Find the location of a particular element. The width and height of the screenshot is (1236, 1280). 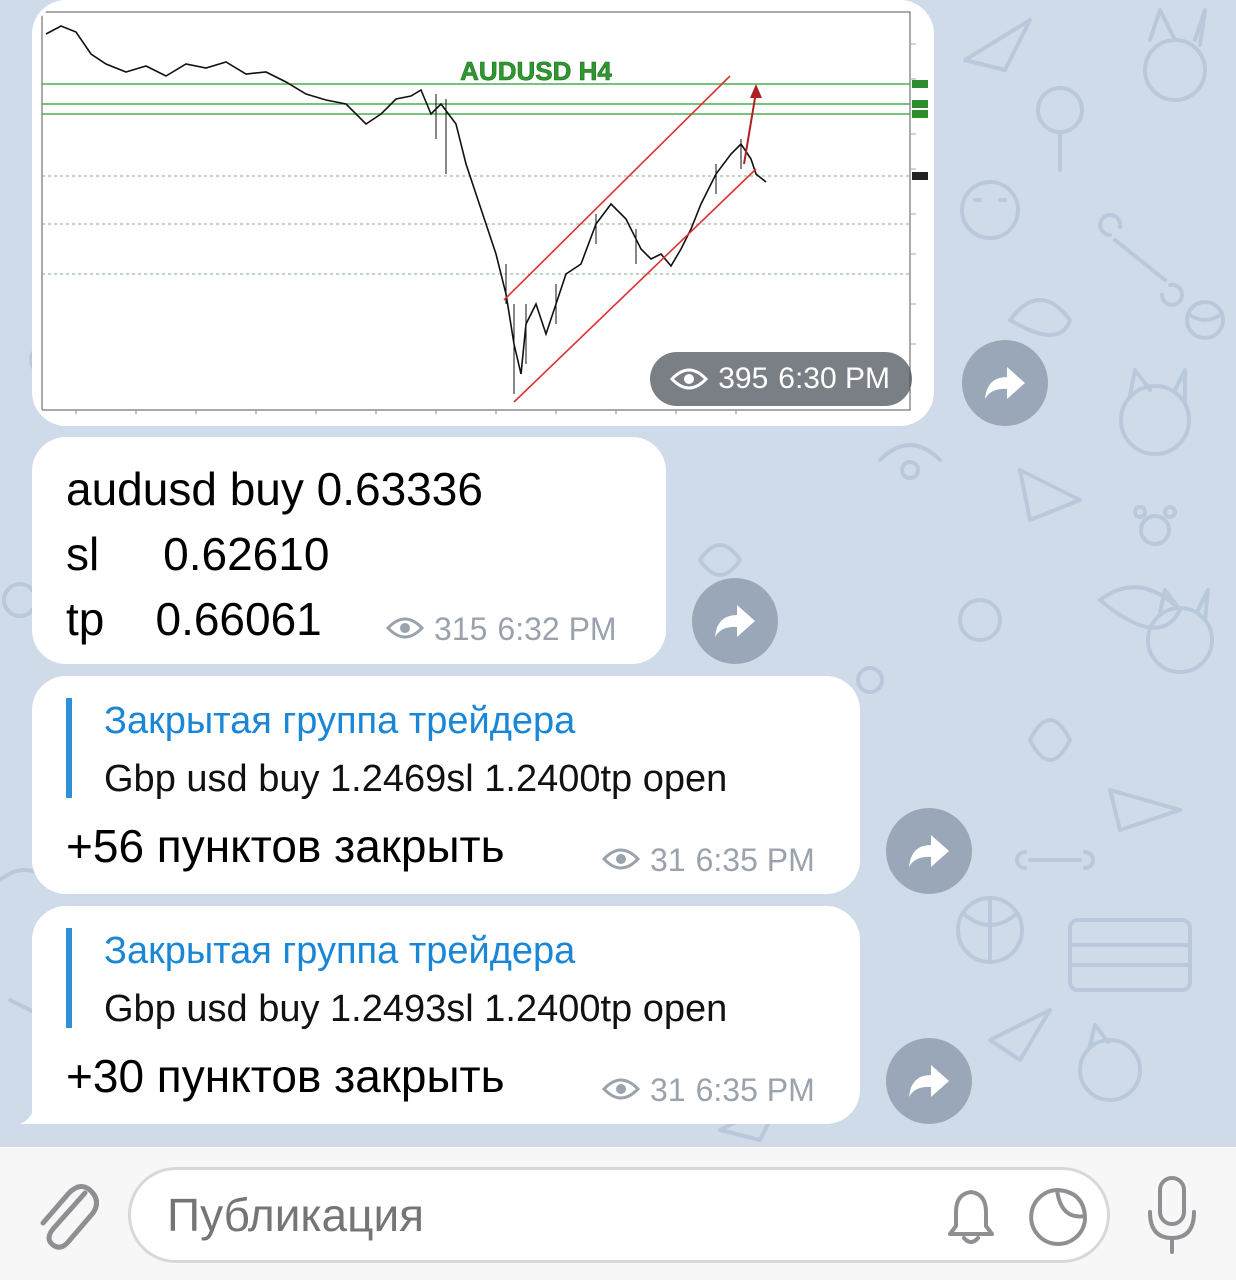

message-text: +56 пунктов закрыть is located at coordinates (285, 846).